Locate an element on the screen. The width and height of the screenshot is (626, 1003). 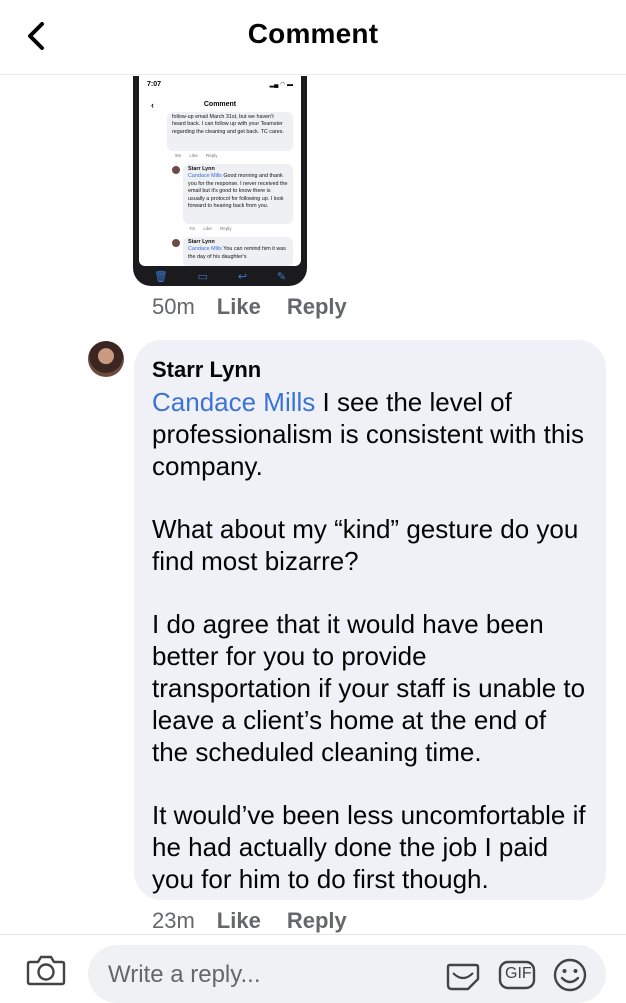
comment-1-meta: 50m Like Reply is located at coordinates (249, 307).